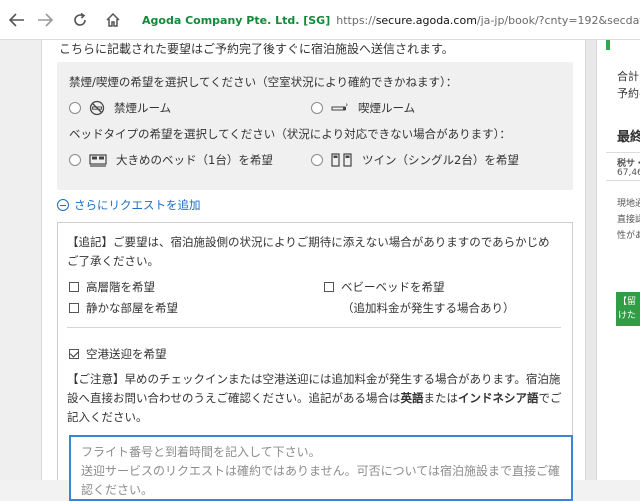 This screenshot has height=501, width=640. Describe the element at coordinates (441, 398) in the screenshot. I see `caution-or: または` at that location.